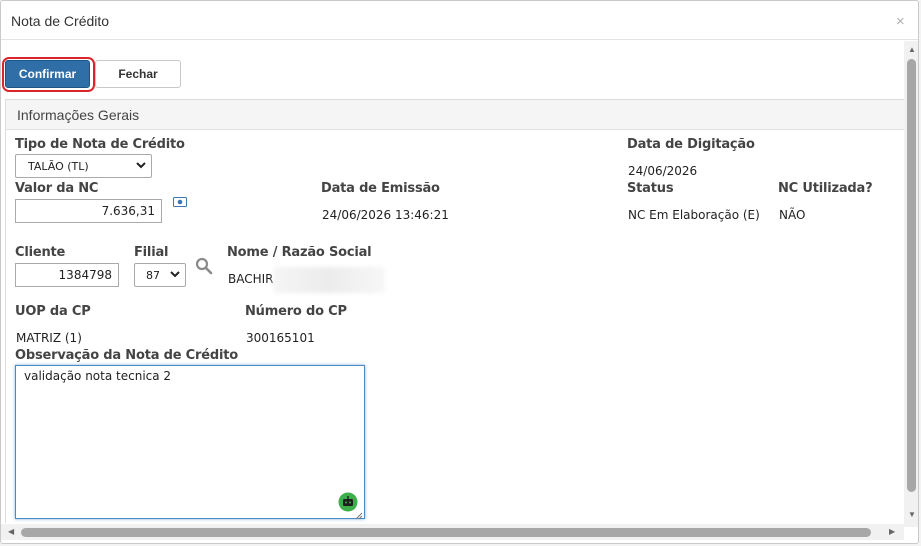 The image size is (921, 546). I want to click on scroll-right-arrow-icon: ▶, so click(892, 532).